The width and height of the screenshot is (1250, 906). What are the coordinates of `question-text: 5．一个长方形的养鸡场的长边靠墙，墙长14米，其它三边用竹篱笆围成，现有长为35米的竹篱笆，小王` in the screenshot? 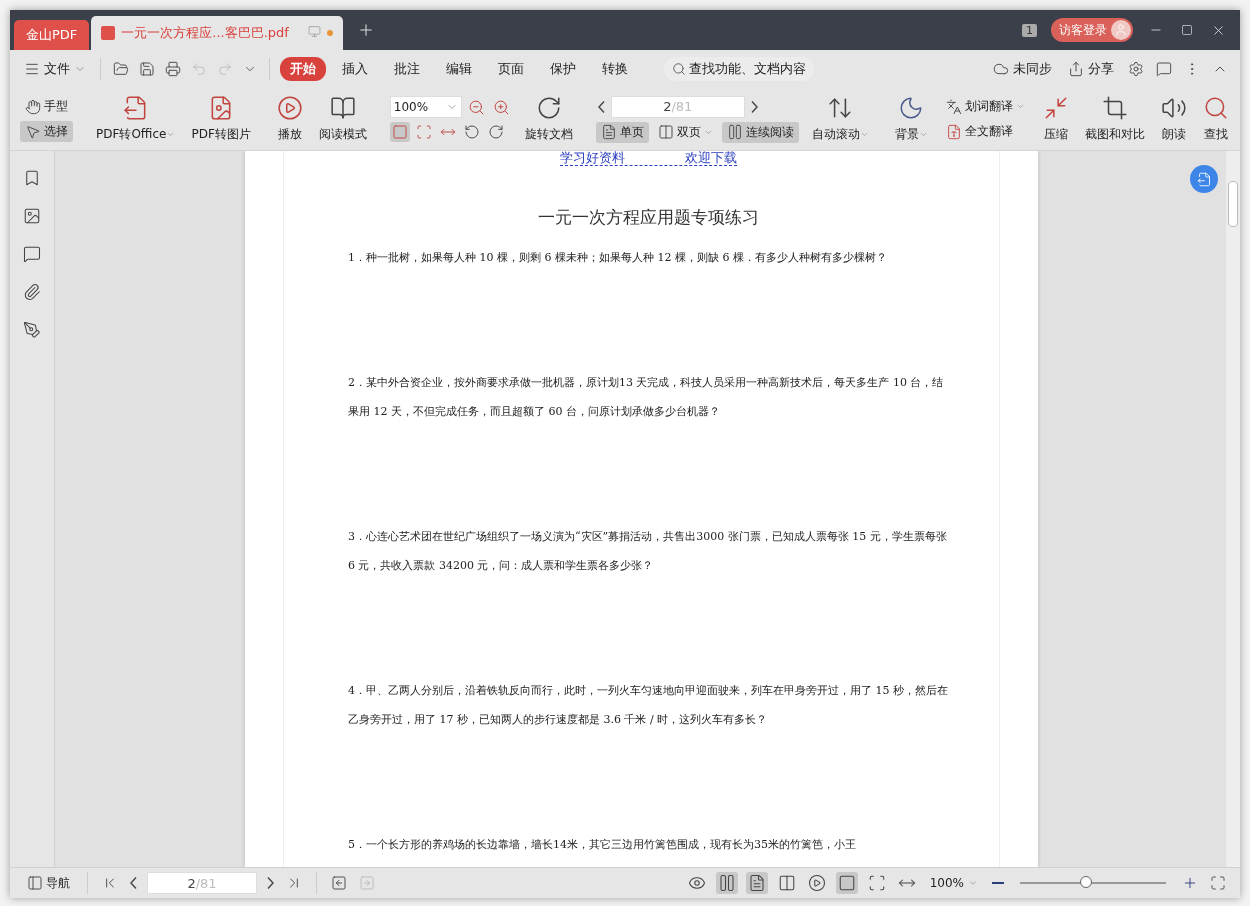 It's located at (602, 845).